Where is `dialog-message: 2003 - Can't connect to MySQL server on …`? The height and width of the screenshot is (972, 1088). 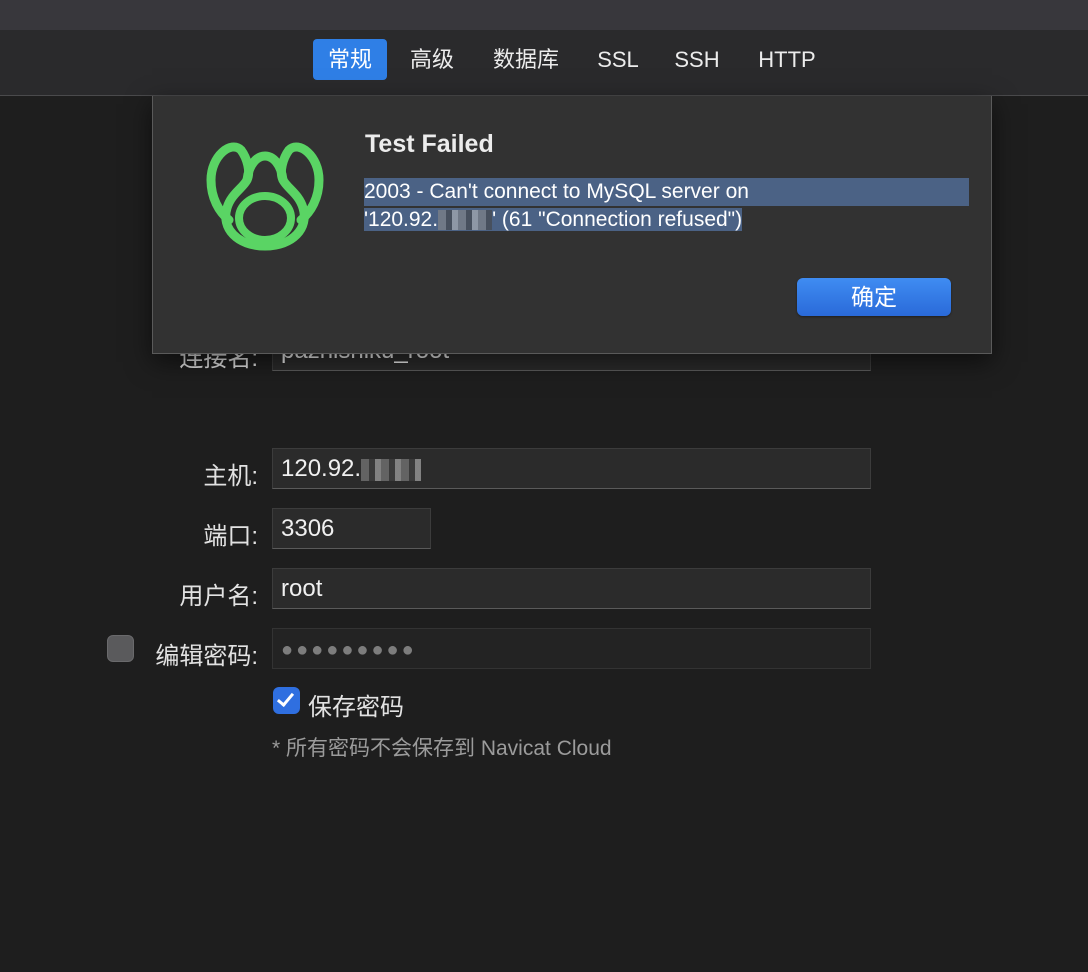 dialog-message: 2003 - Can't connect to MySQL server on … is located at coordinates (666, 206).